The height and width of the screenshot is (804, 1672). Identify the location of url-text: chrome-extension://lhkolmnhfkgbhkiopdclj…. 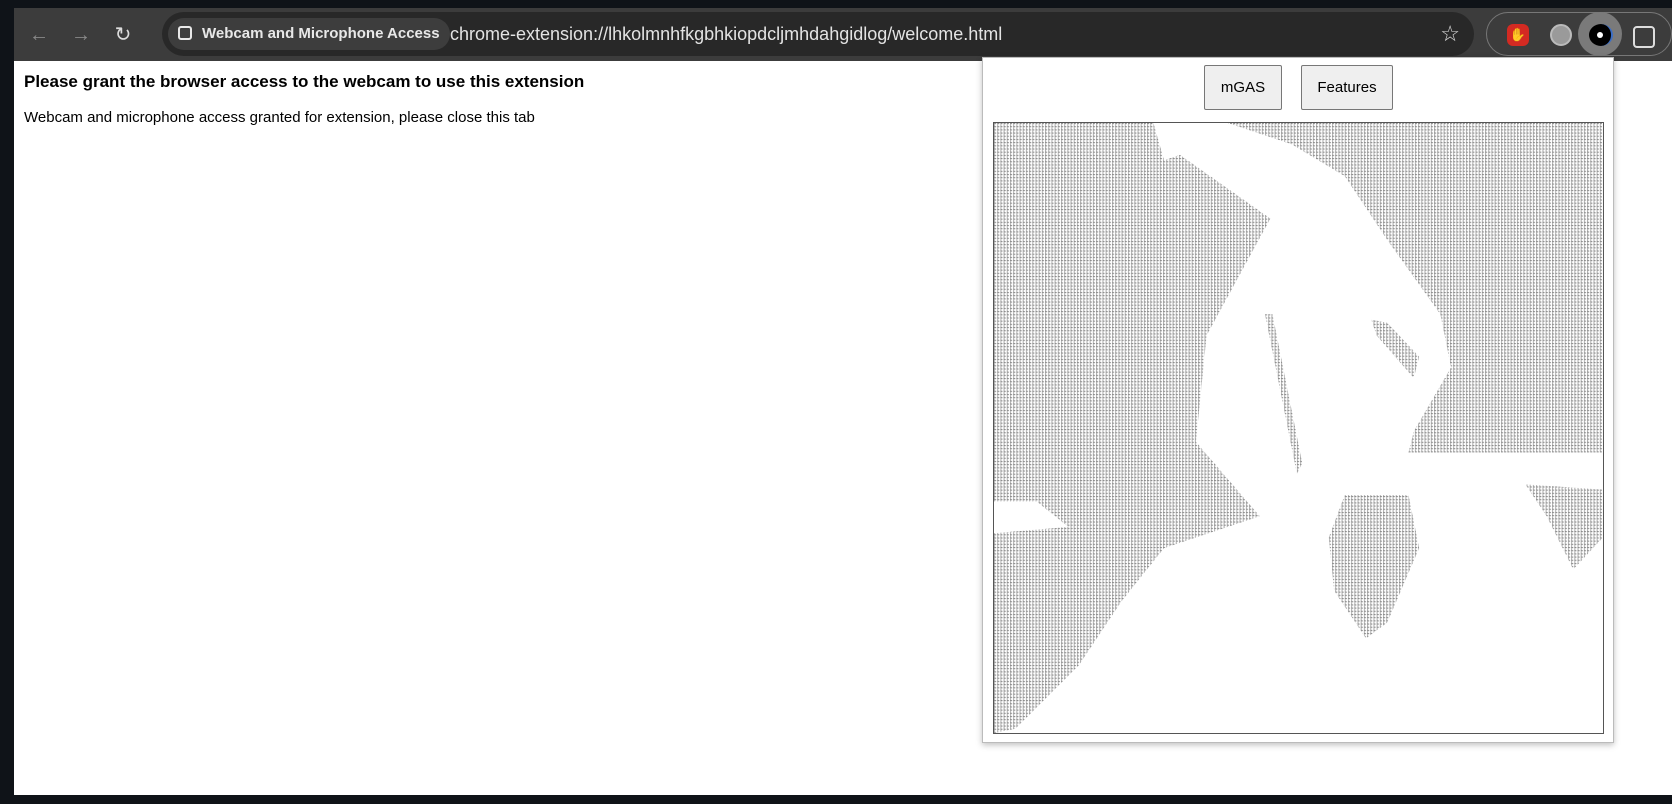
(726, 34).